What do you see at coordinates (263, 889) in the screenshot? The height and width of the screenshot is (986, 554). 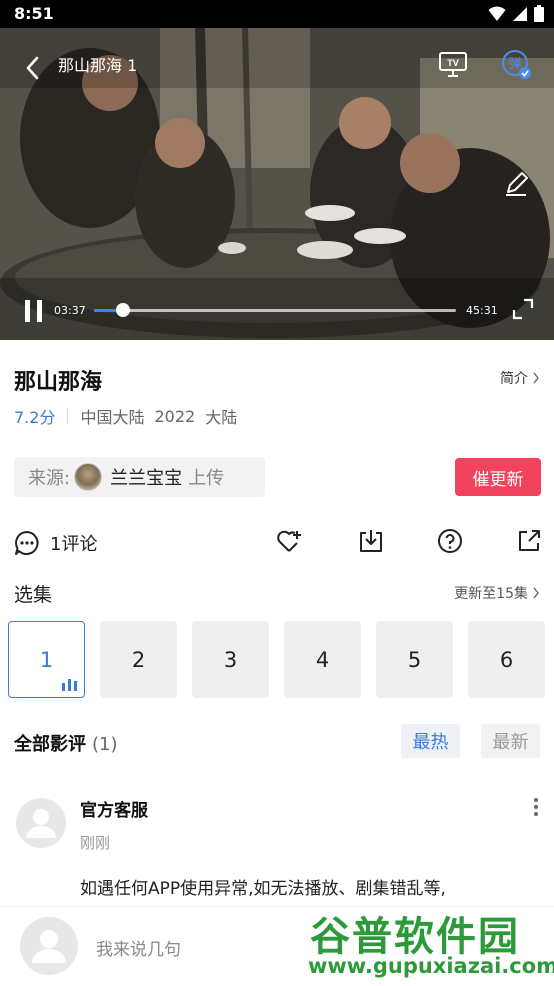 I see `comment-text: 如遇任何APP使用异常,如无法播放、剧集错乱等,` at bounding box center [263, 889].